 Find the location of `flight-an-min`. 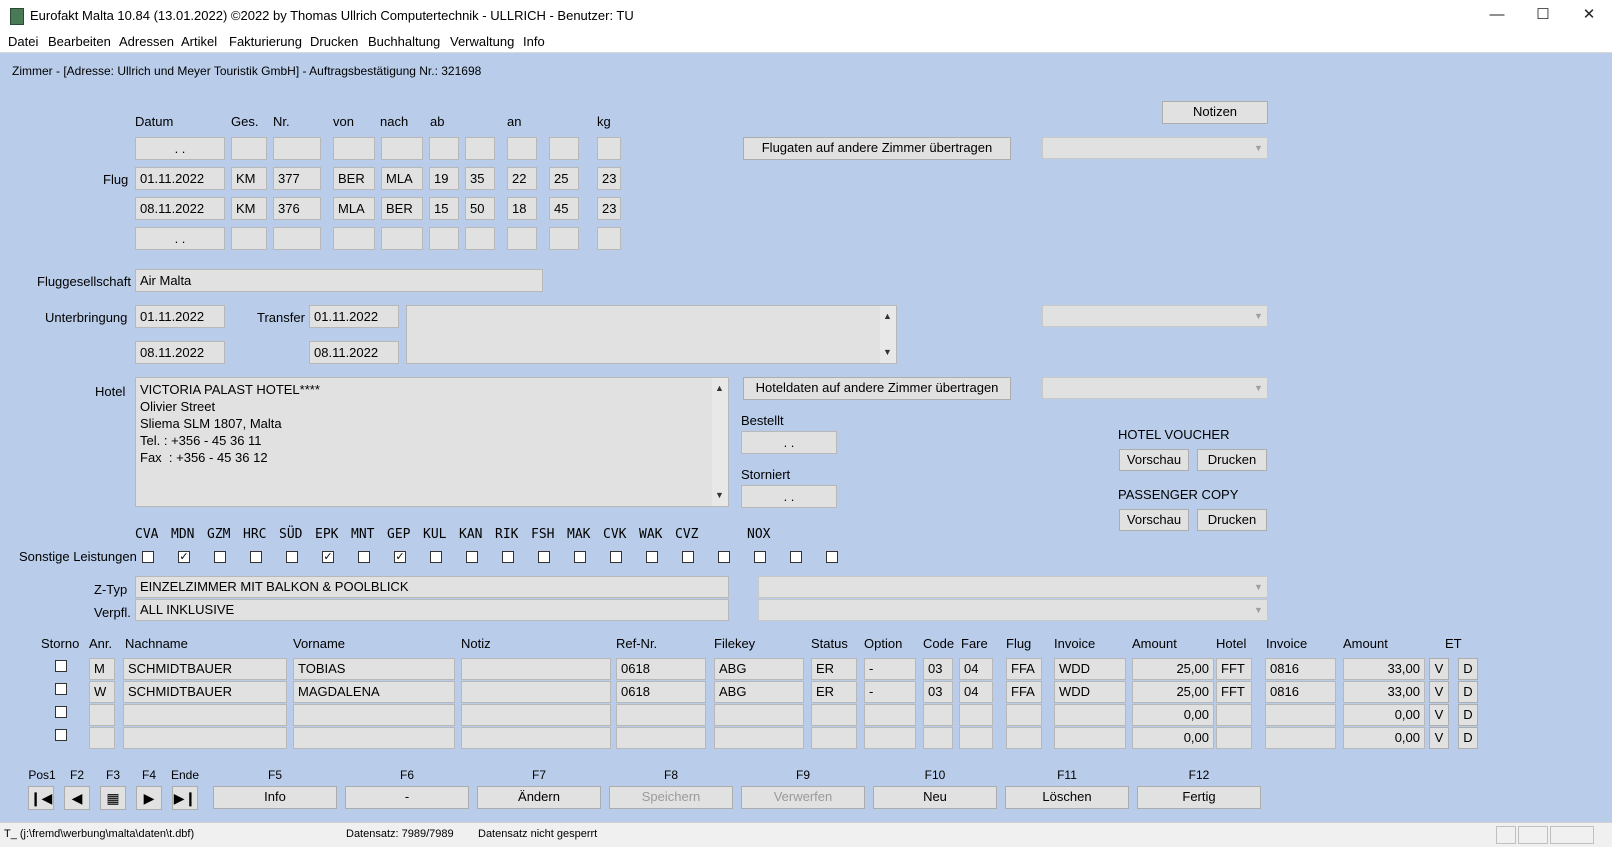

flight-an-min is located at coordinates (564, 148).